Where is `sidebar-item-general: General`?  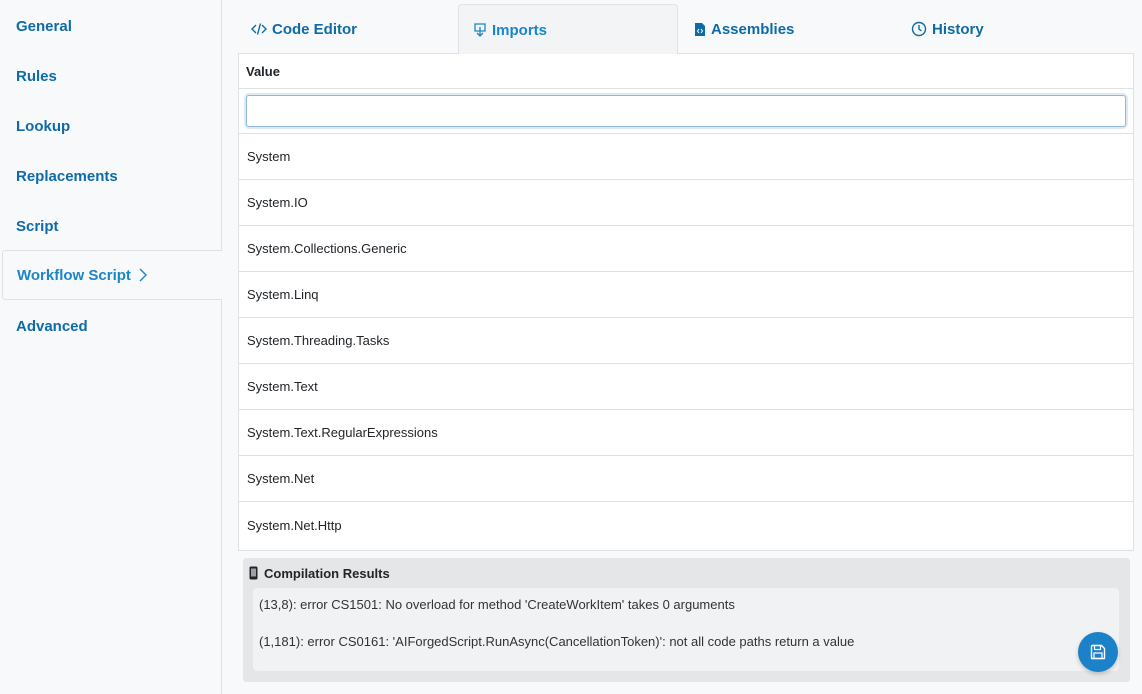
sidebar-item-general: General is located at coordinates (112, 26).